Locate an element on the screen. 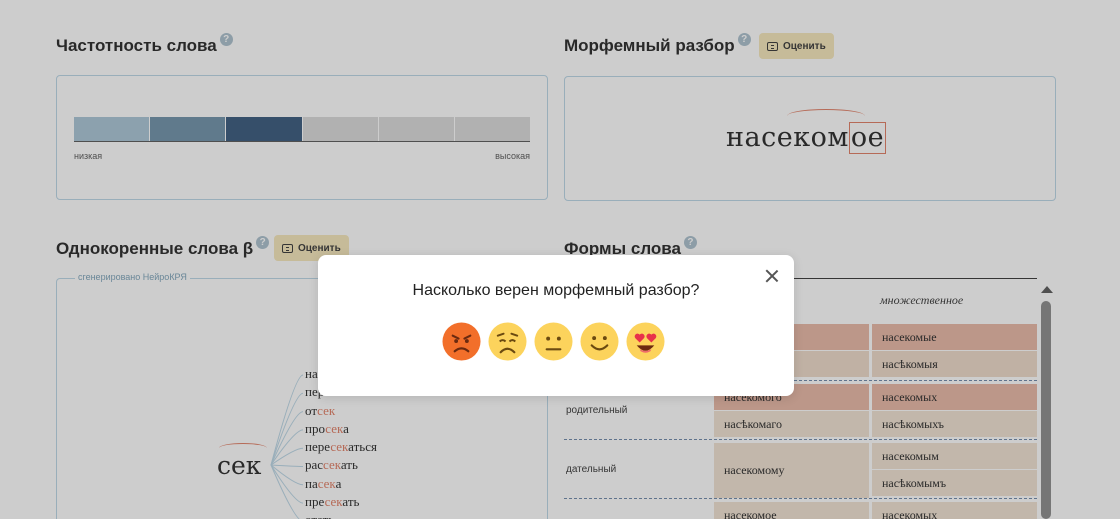 The width and height of the screenshot is (1120, 519). emoji-rating-row is located at coordinates (553, 341).